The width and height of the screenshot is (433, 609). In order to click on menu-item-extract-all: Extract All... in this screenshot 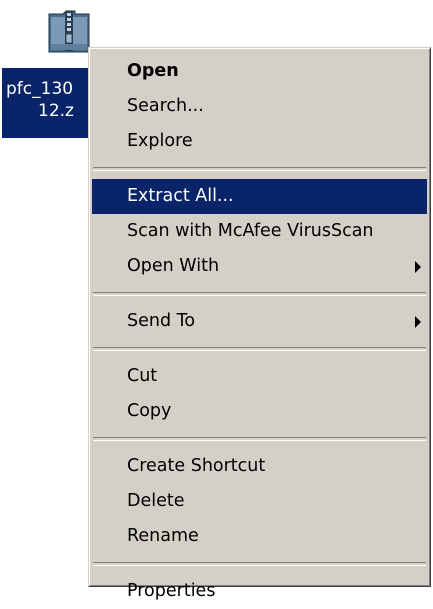, I will do `click(259, 196)`.